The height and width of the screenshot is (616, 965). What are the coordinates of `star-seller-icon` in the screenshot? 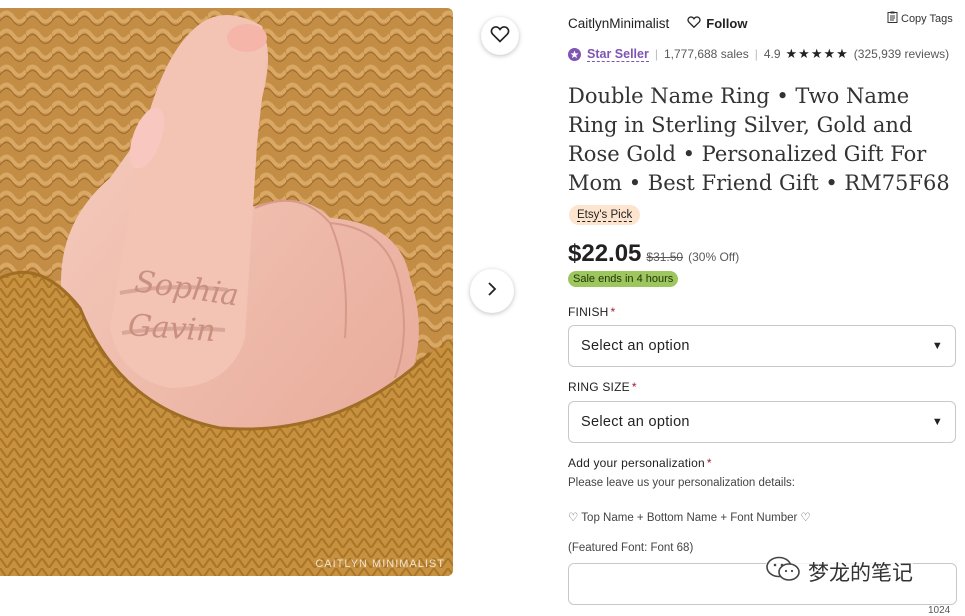 It's located at (574, 54).